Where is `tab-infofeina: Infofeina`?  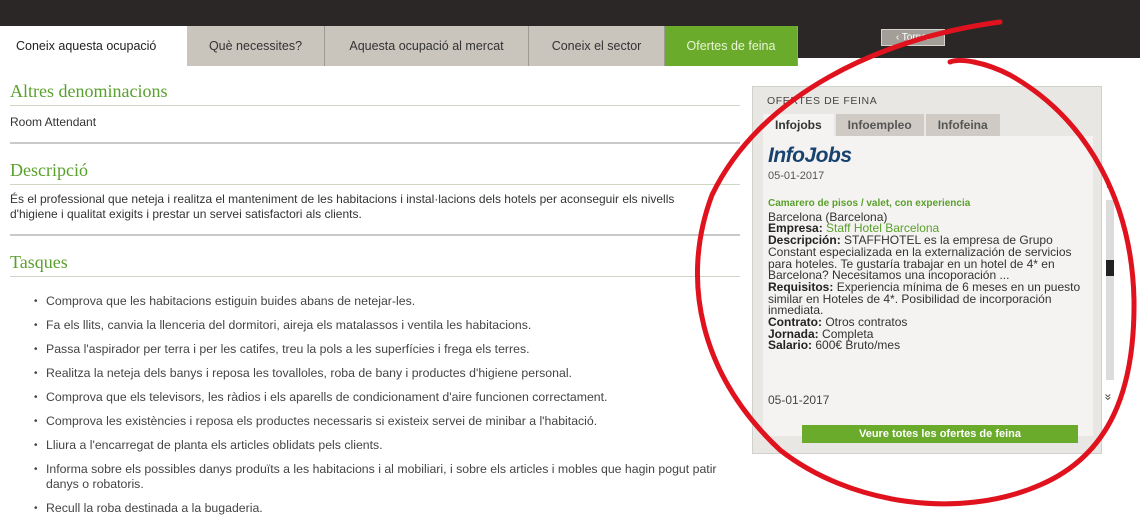 tab-infofeina: Infofeina is located at coordinates (962, 125).